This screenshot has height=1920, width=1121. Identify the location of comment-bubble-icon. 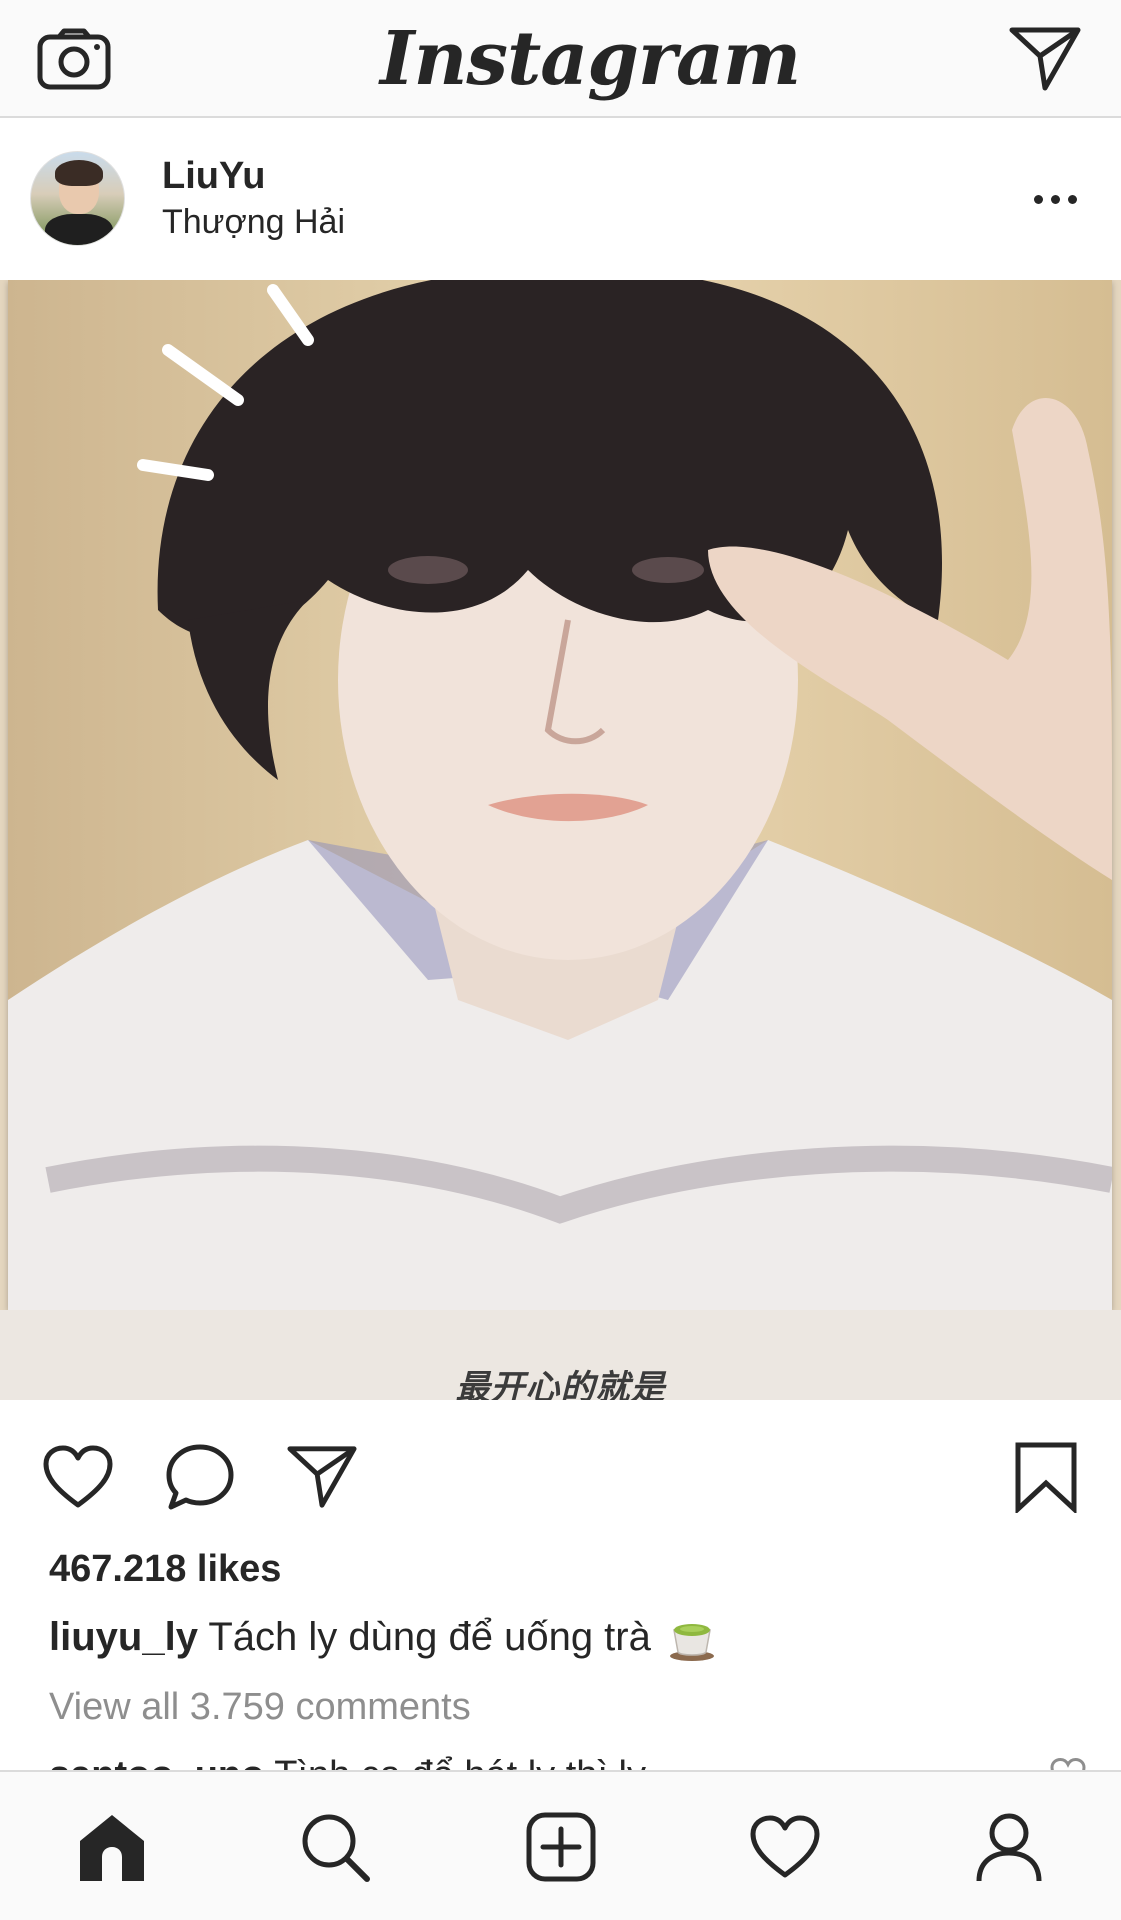
(200, 1477).